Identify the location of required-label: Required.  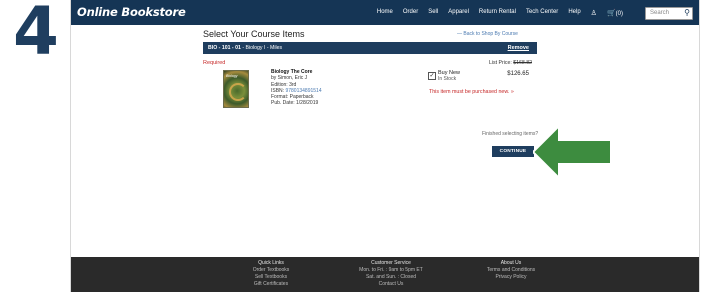
(214, 63).